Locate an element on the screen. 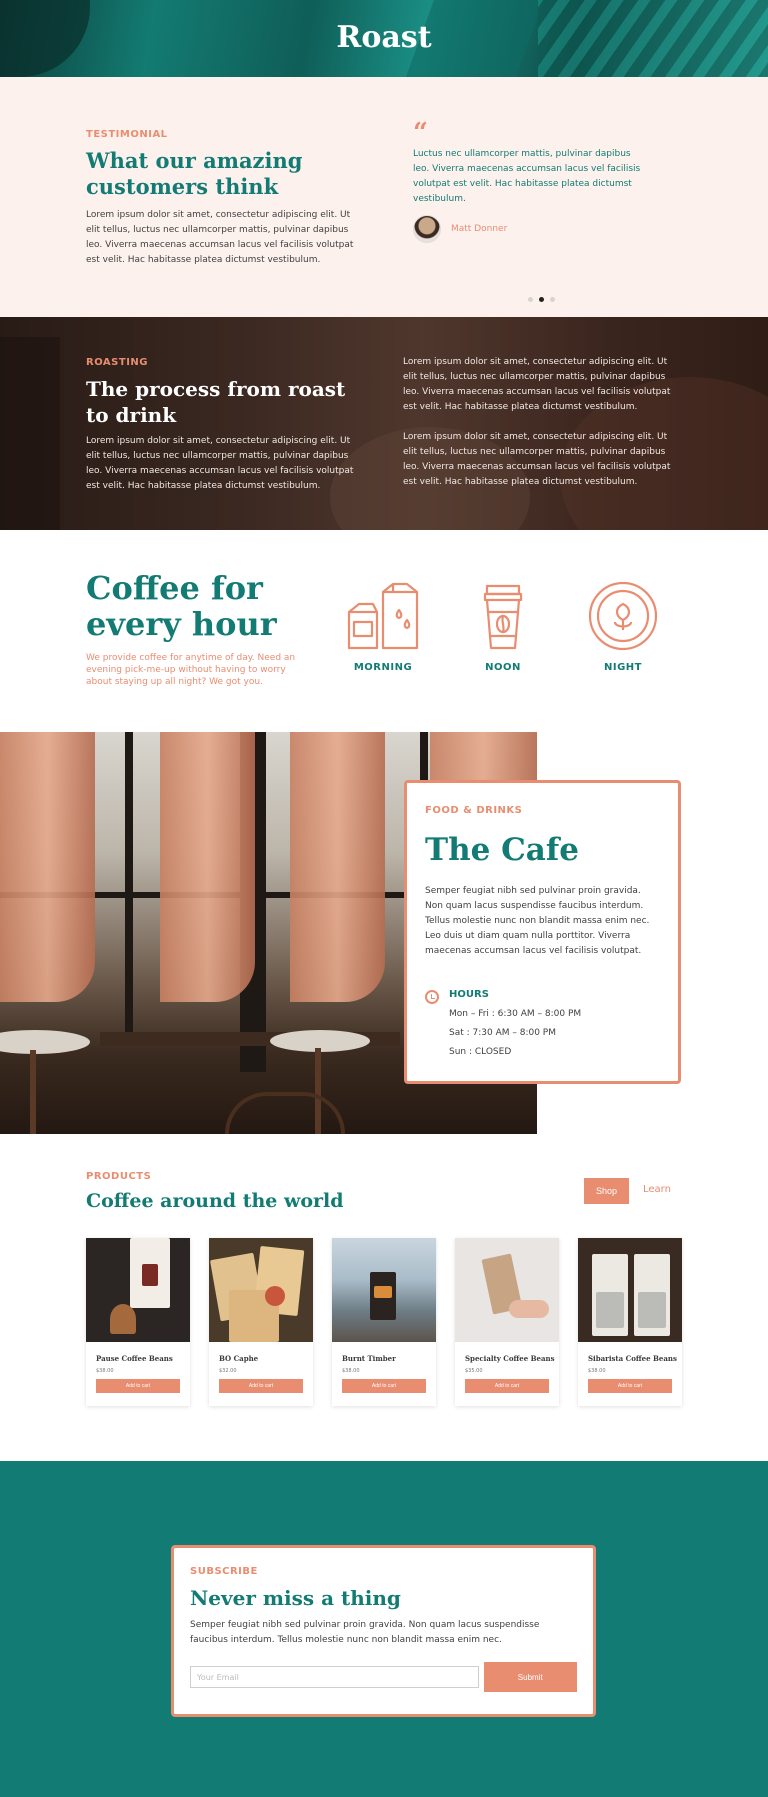 The image size is (768, 1797). time-item-noon: NOON is located at coordinates (503, 627).